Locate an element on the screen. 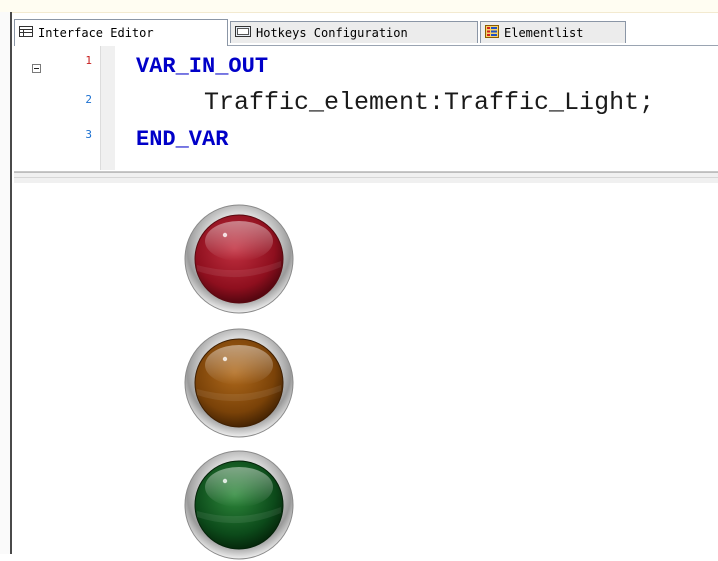  keyboard-icon is located at coordinates (243, 32).